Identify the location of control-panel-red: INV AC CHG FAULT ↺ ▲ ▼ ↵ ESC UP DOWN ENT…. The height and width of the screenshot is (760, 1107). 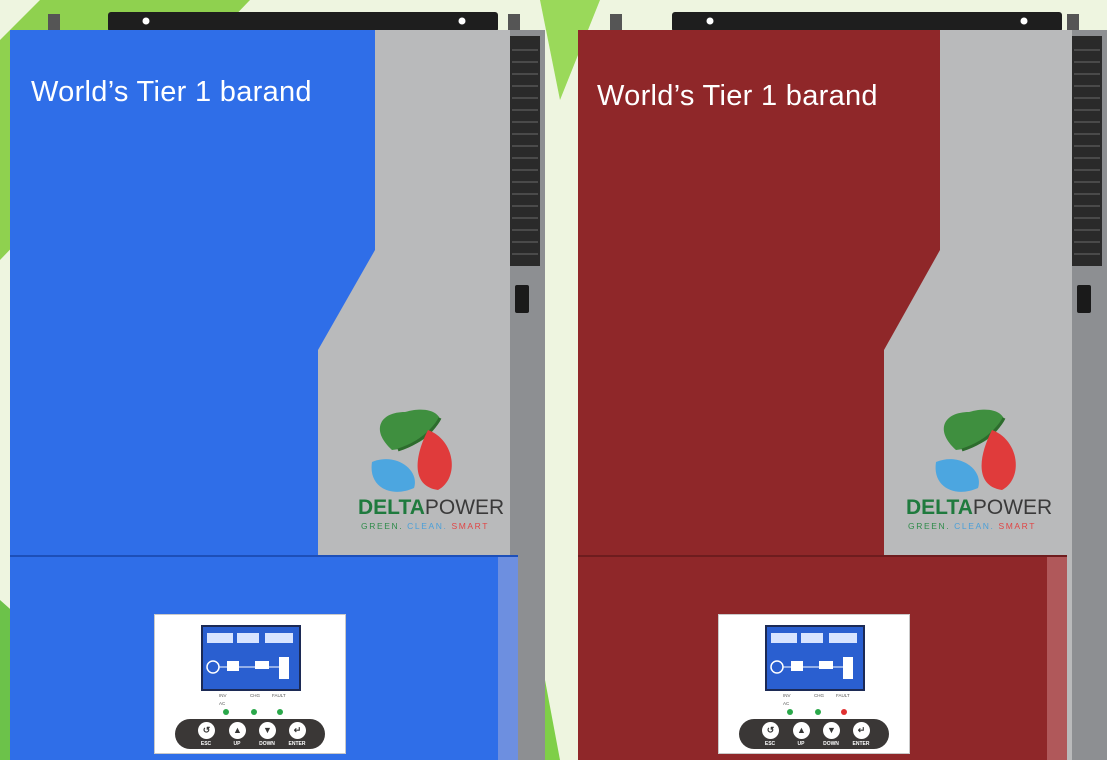
(814, 684).